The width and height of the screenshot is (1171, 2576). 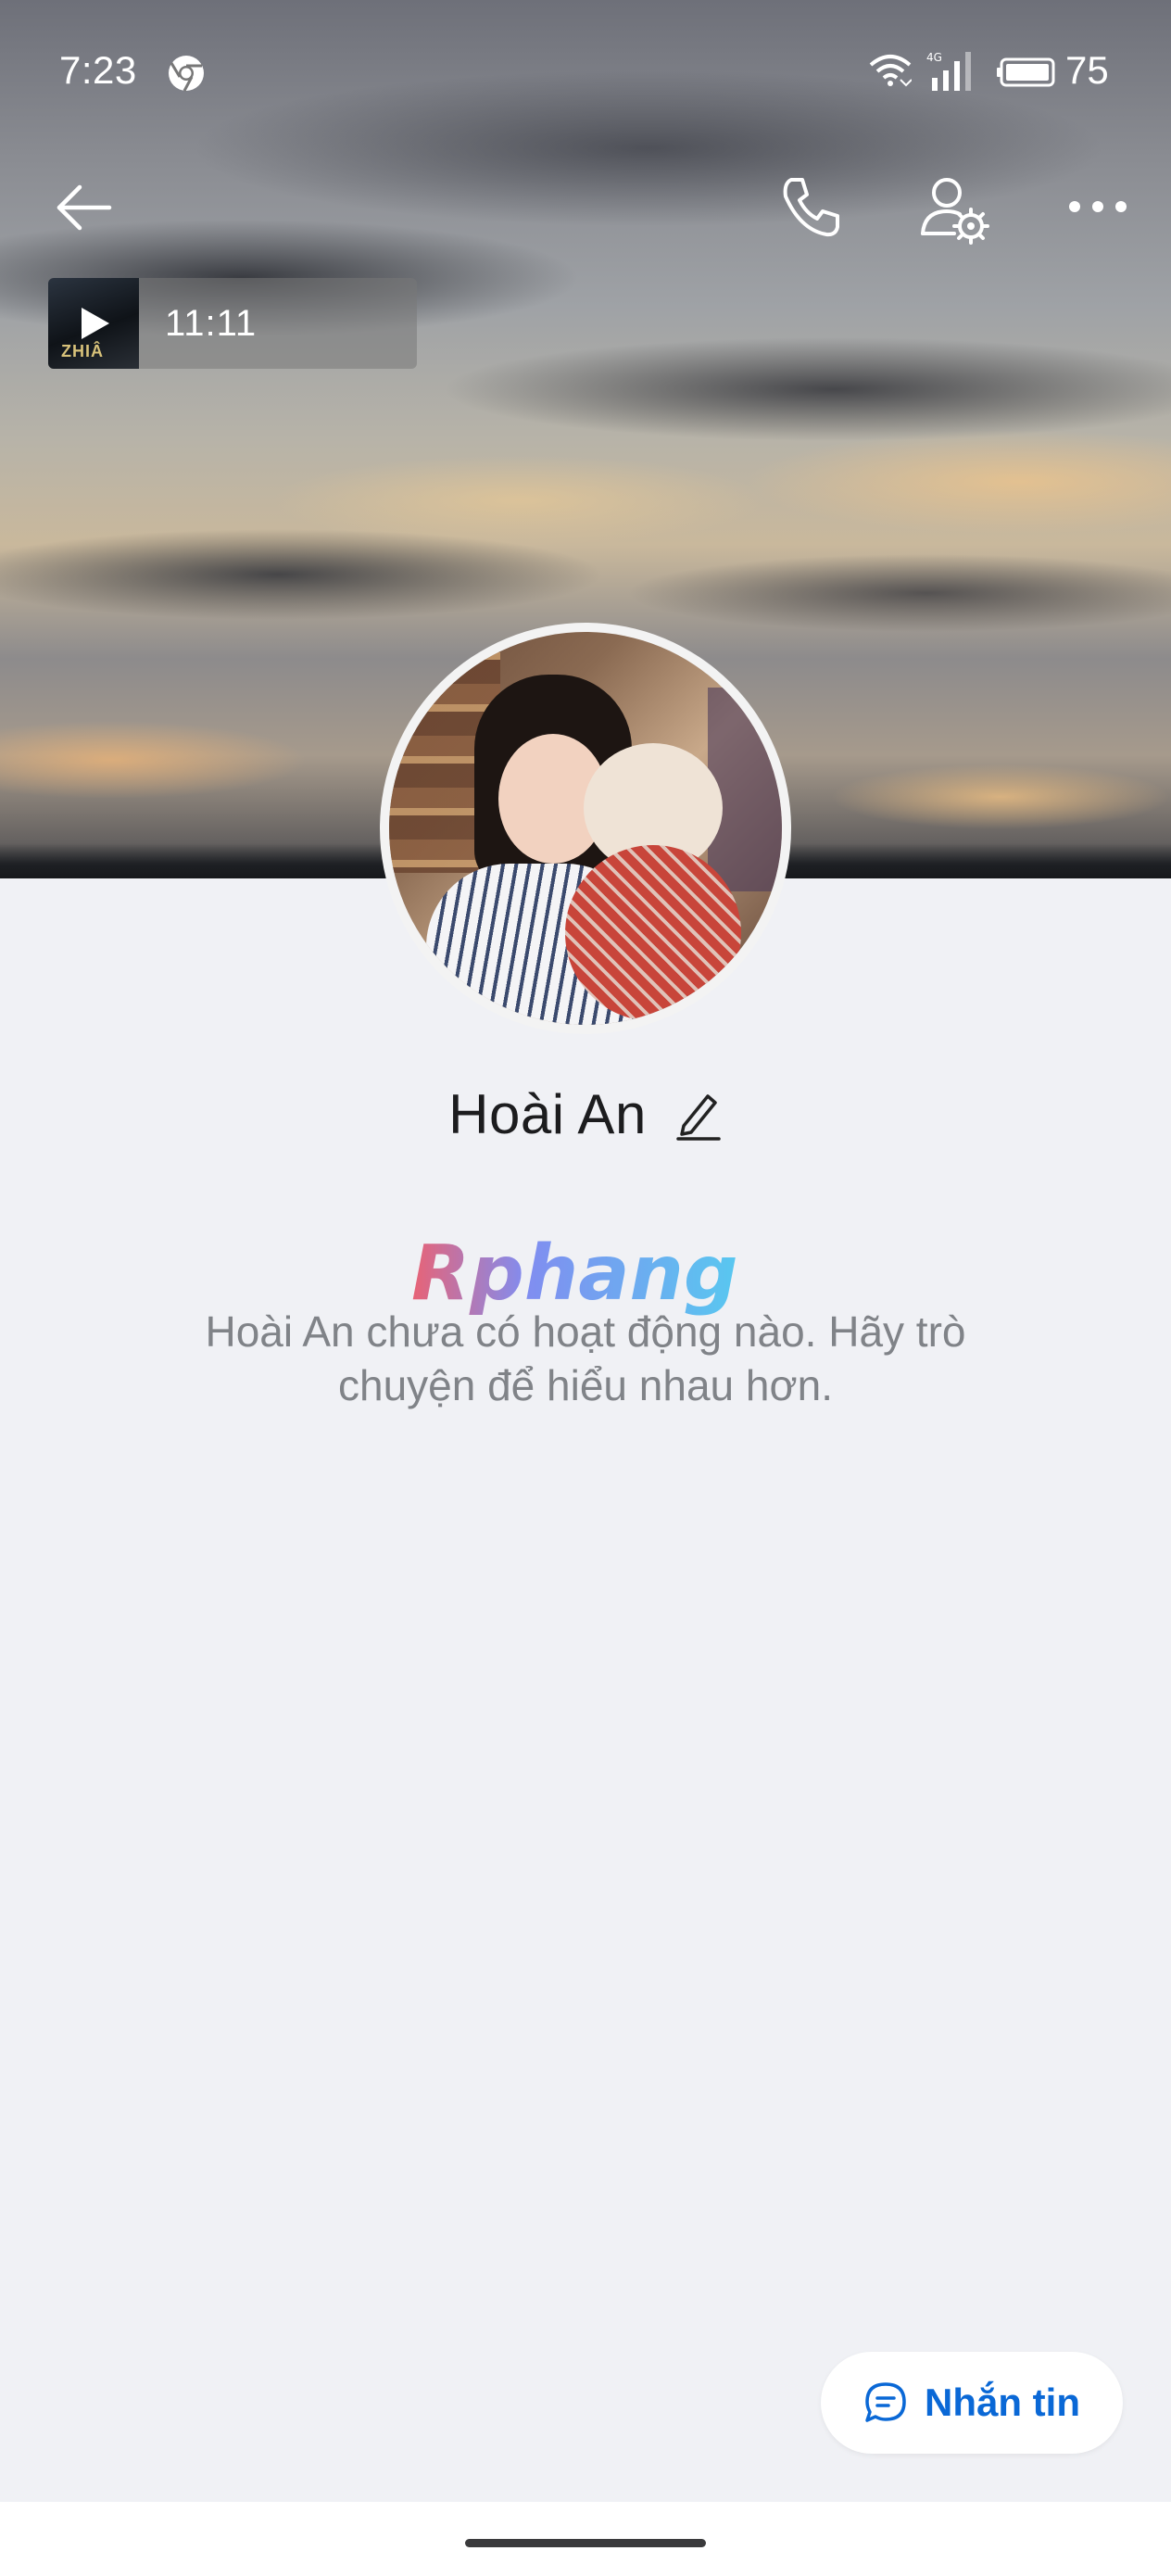 I want to click on status-time: 7:23, so click(x=98, y=70).